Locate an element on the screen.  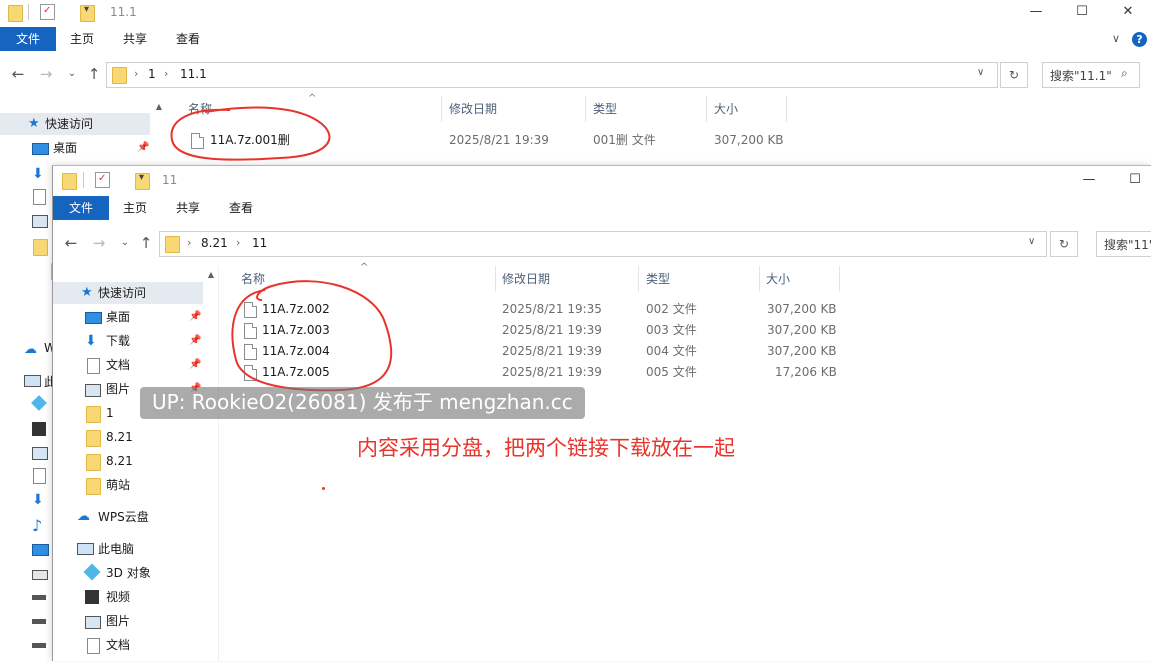
annotation-text: 内容采用分盘，把两个链接下载放在一起 is located at coordinates (546, 448).